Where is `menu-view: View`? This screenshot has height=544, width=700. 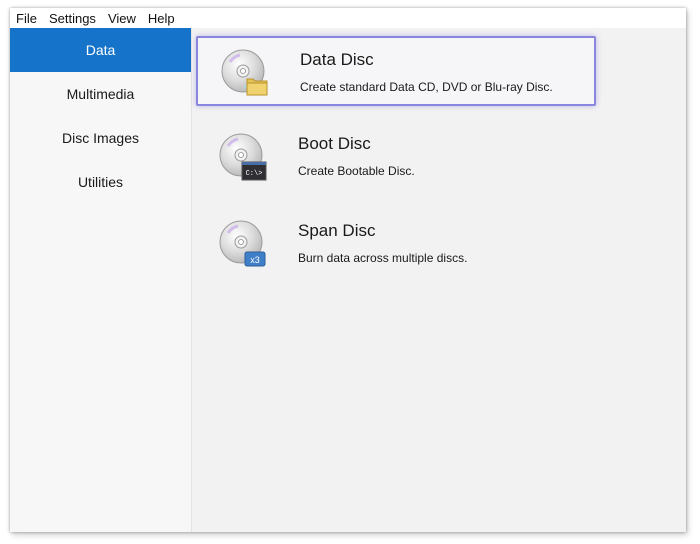 menu-view: View is located at coordinates (122, 18).